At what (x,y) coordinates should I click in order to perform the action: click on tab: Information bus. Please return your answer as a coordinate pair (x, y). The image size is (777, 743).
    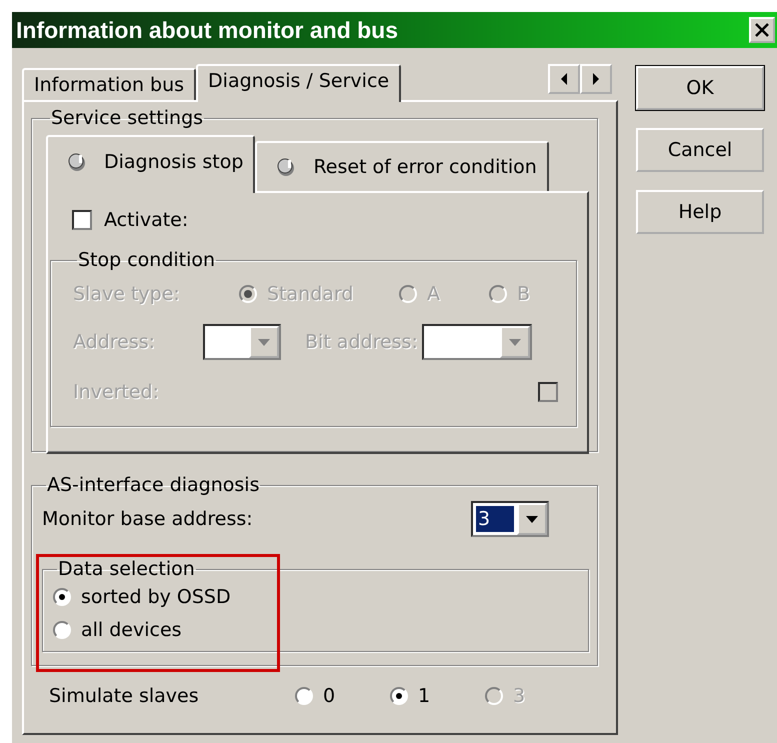
    Looking at the image, I should click on (109, 84).